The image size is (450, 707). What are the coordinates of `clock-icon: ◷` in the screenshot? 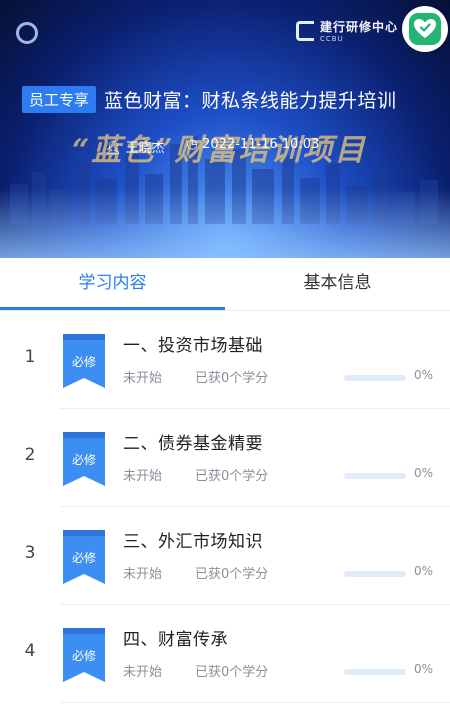 It's located at (192, 144).